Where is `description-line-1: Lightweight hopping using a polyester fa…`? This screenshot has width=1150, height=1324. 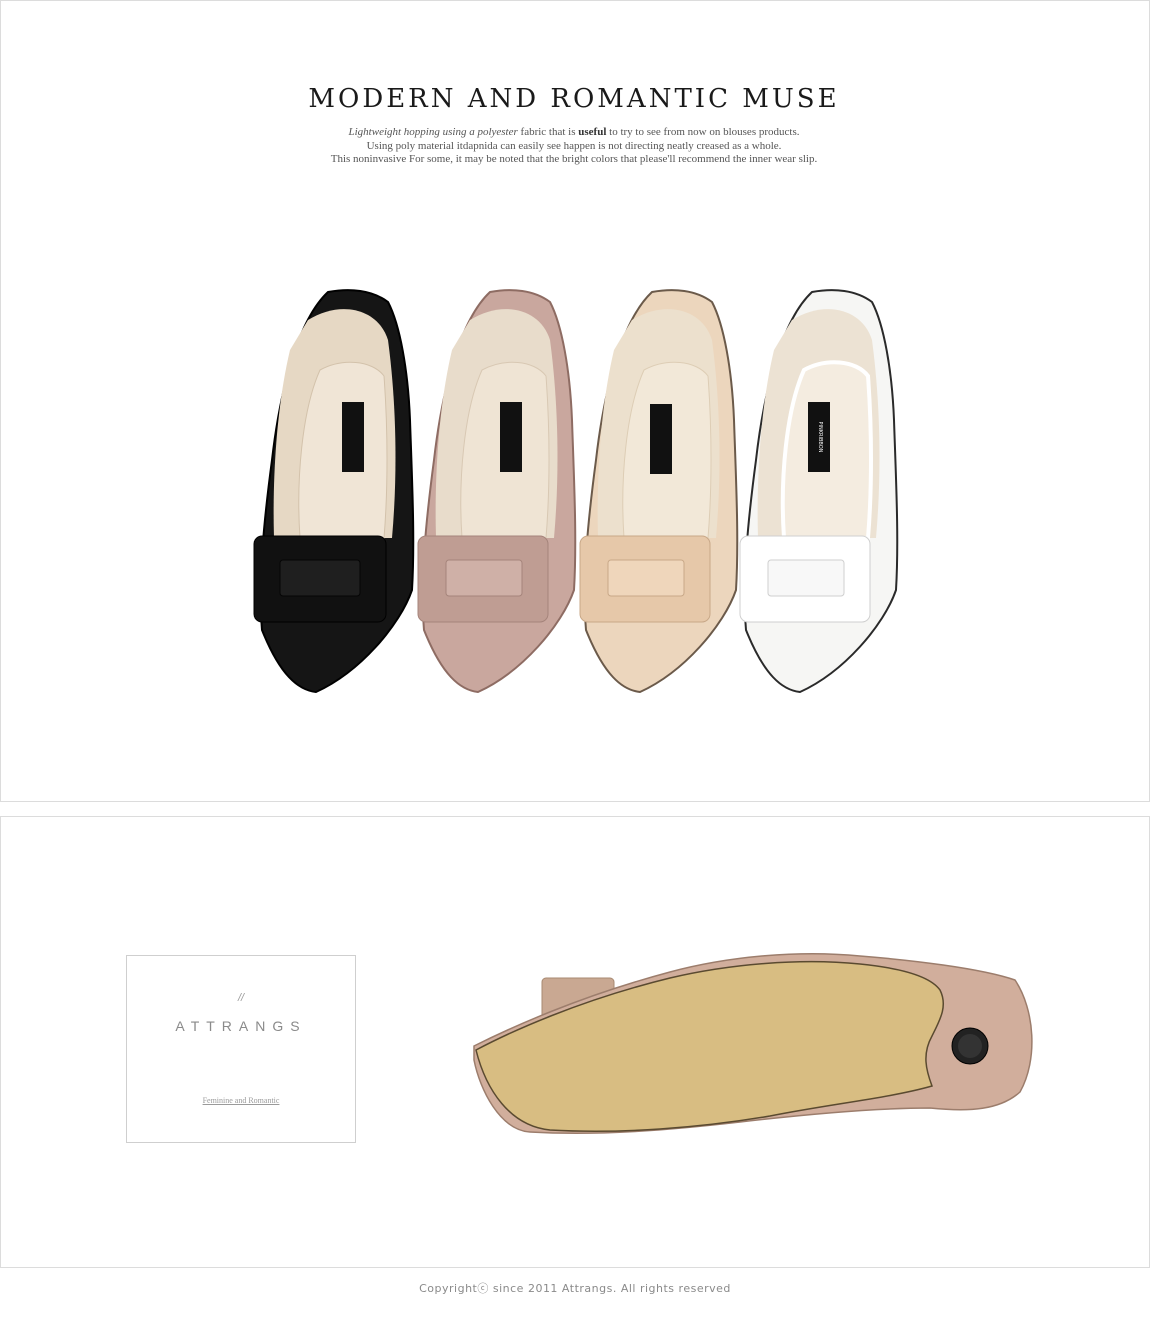
description-line-1: Lightweight hopping using a polyester fa… is located at coordinates (574, 132).